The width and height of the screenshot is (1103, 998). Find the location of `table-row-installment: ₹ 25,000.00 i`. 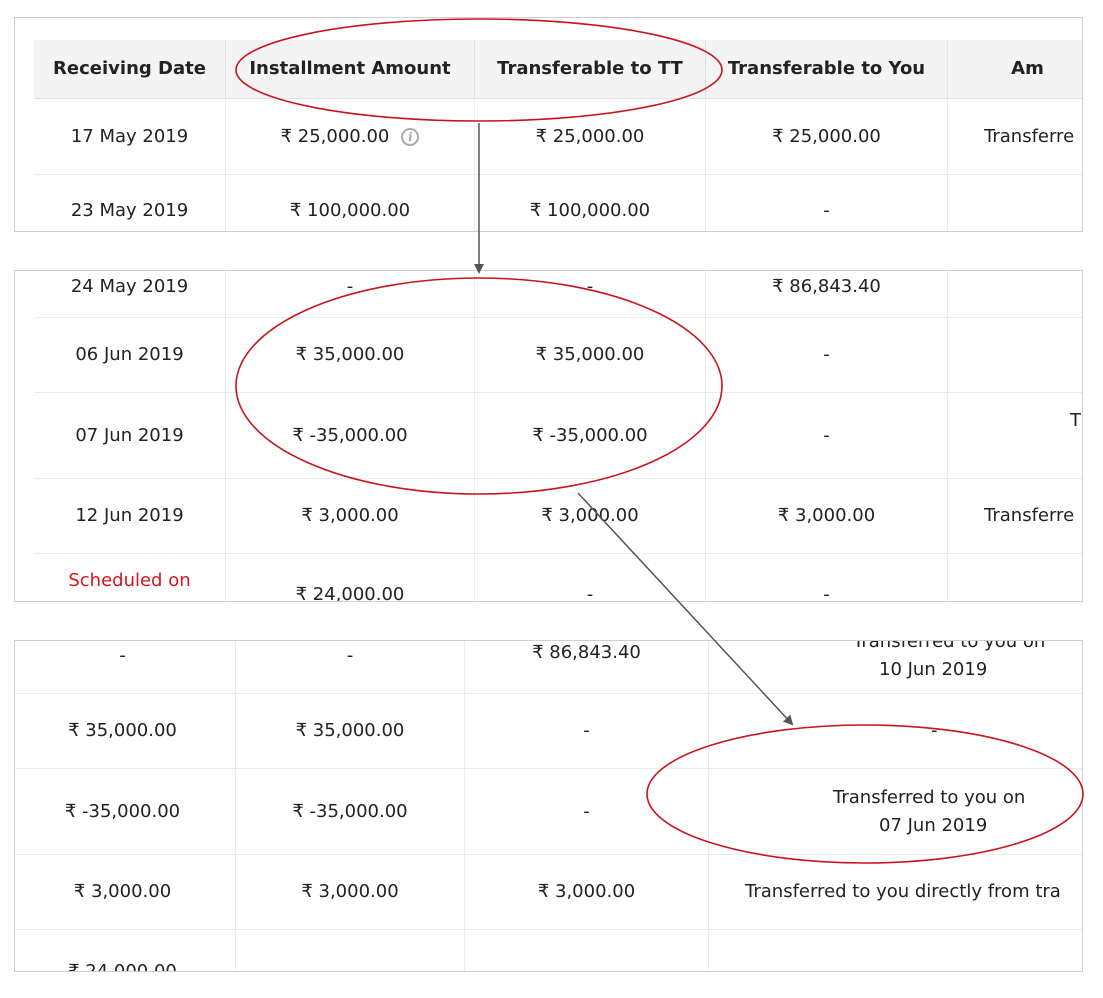

table-row-installment: ₹ 25,000.00 i is located at coordinates (350, 137).